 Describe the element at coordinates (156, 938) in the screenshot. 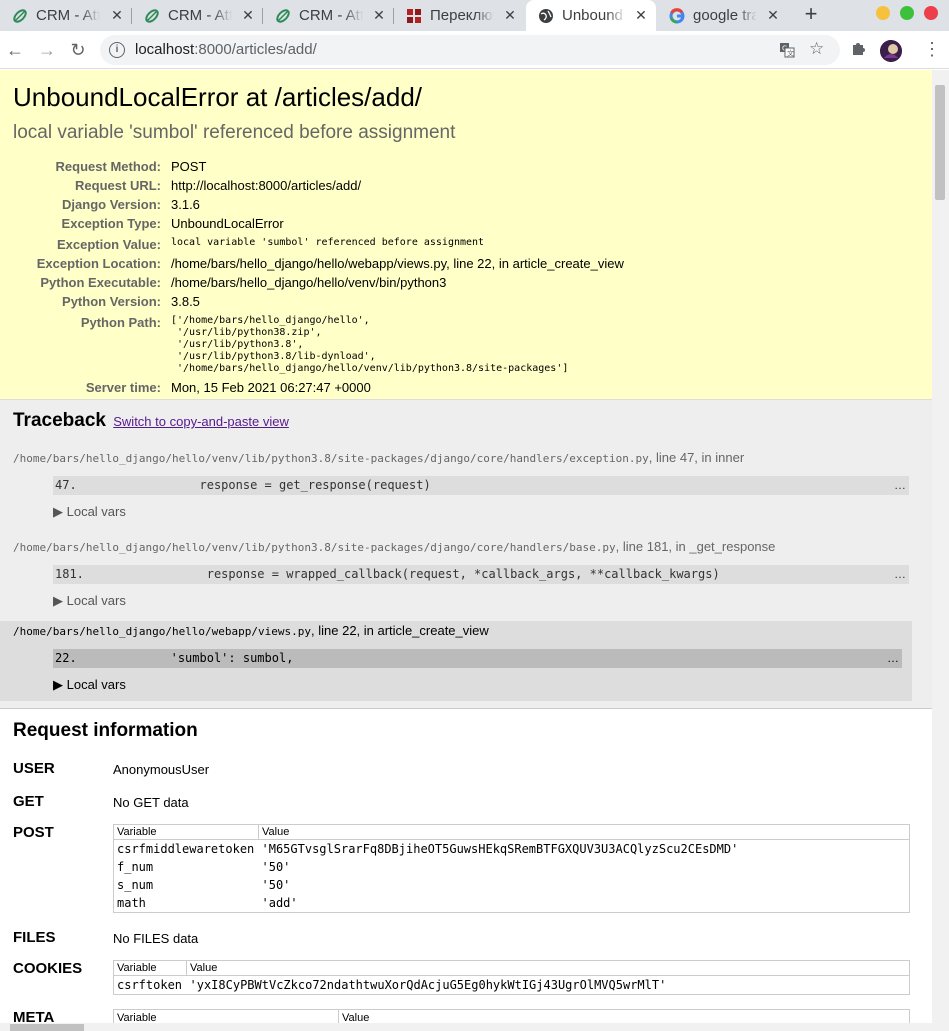

I see `files-value: No FILES data` at that location.